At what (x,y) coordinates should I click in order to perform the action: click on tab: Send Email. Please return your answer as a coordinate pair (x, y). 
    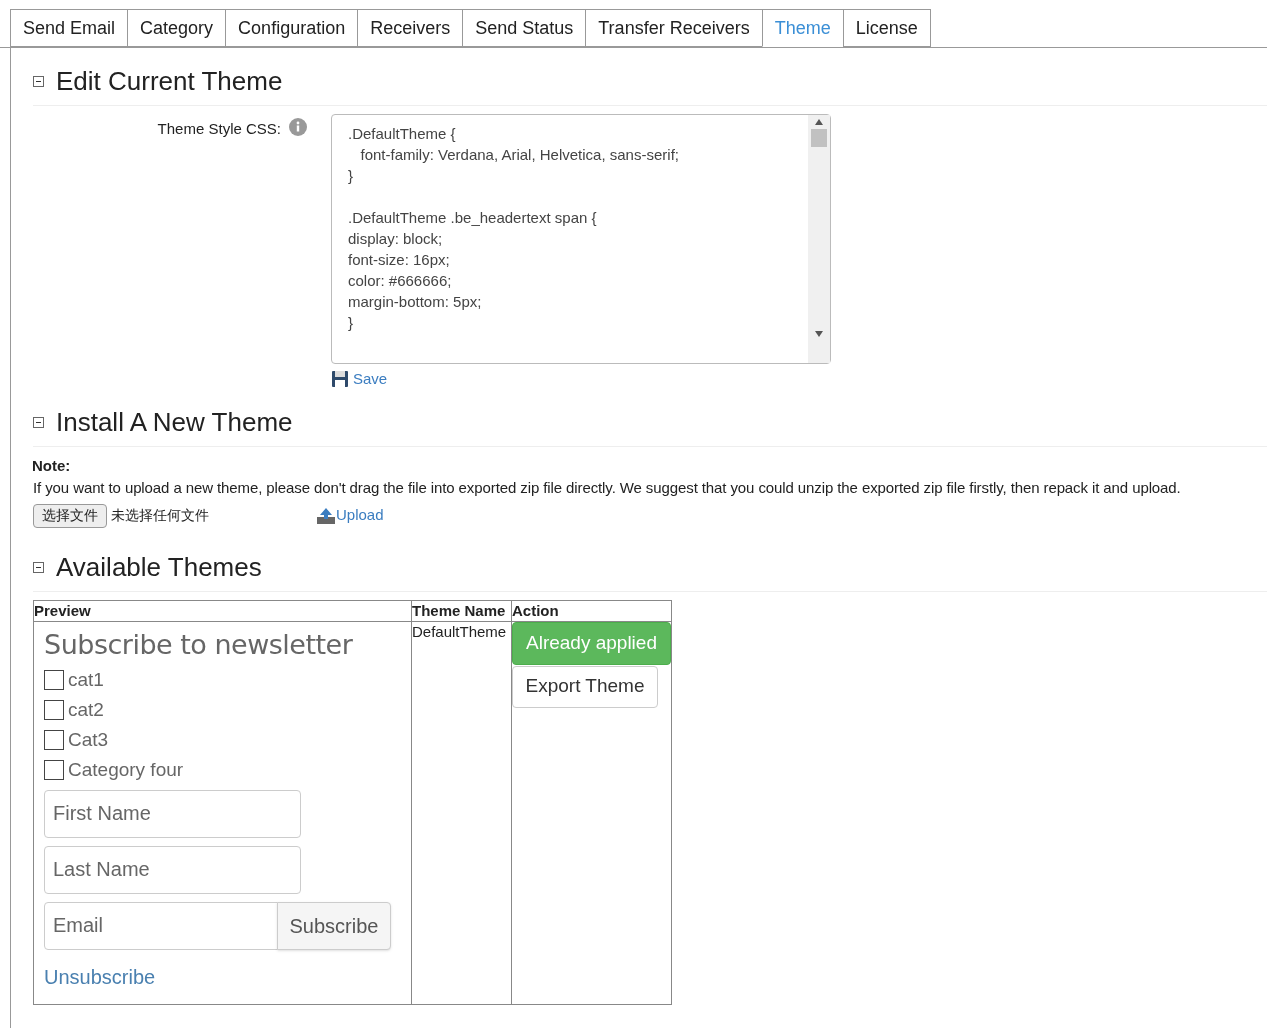
    Looking at the image, I should click on (69, 28).